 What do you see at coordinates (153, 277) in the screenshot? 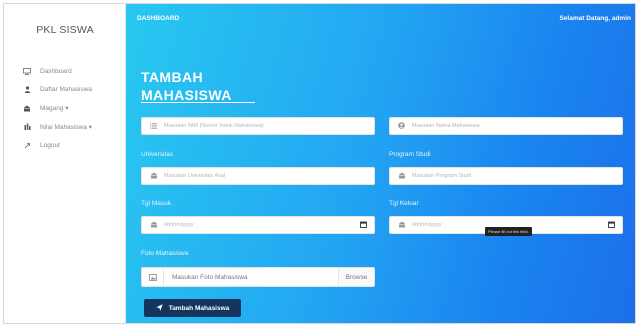
I see `image-icon` at bounding box center [153, 277].